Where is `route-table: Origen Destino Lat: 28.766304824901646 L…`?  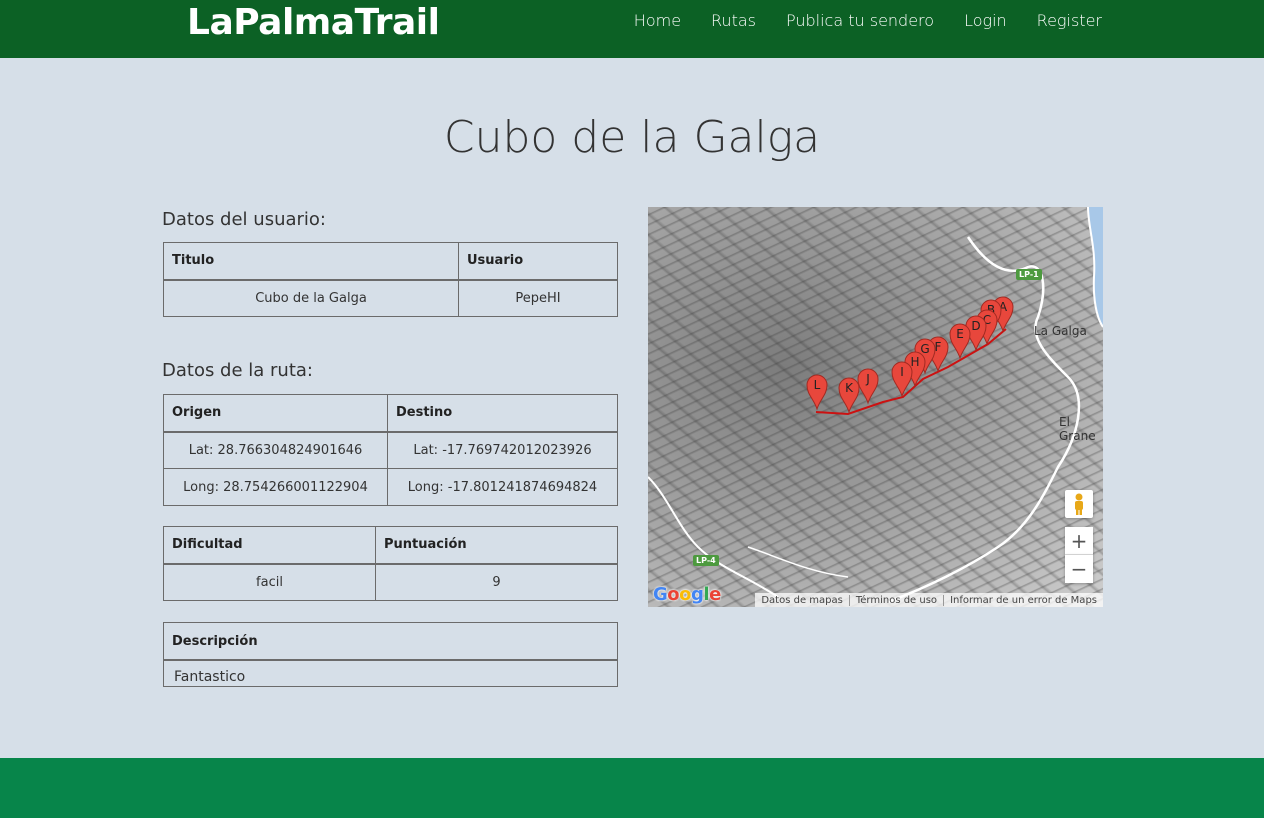
route-table: Origen Destino Lat: 28.766304824901646 L… is located at coordinates (390, 450).